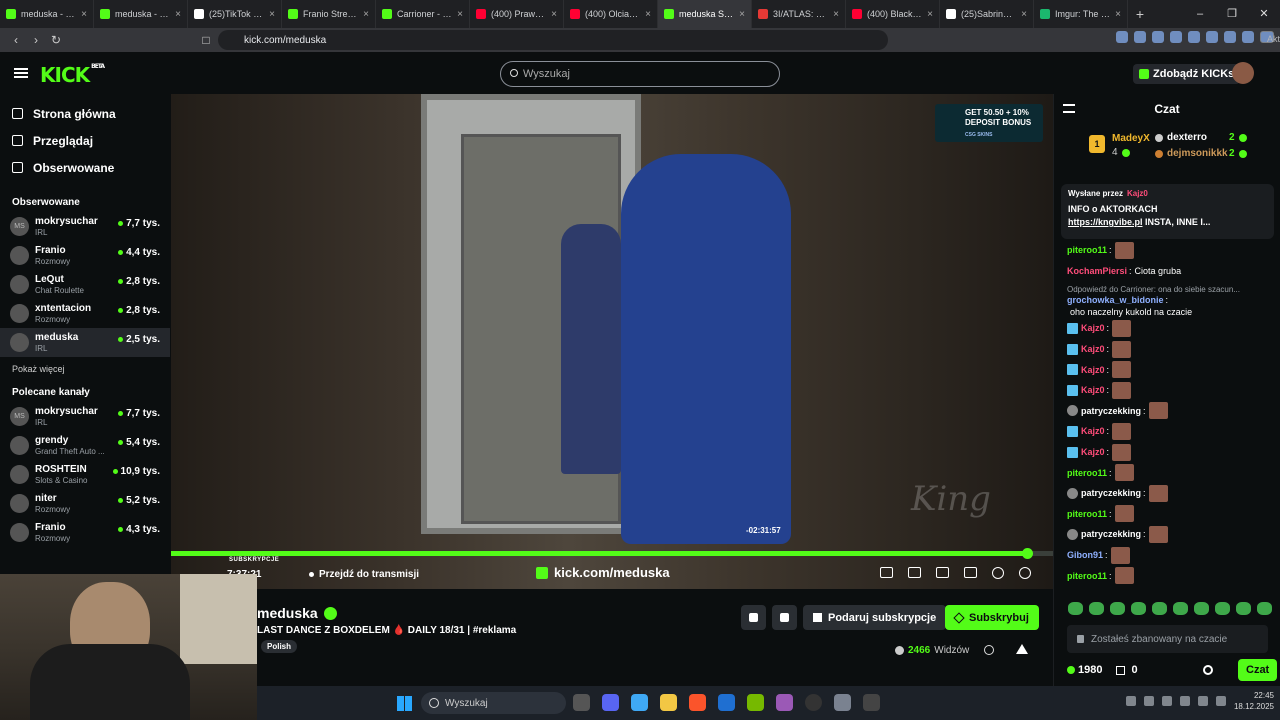  I want to click on language-tag: Polish, so click(279, 646).